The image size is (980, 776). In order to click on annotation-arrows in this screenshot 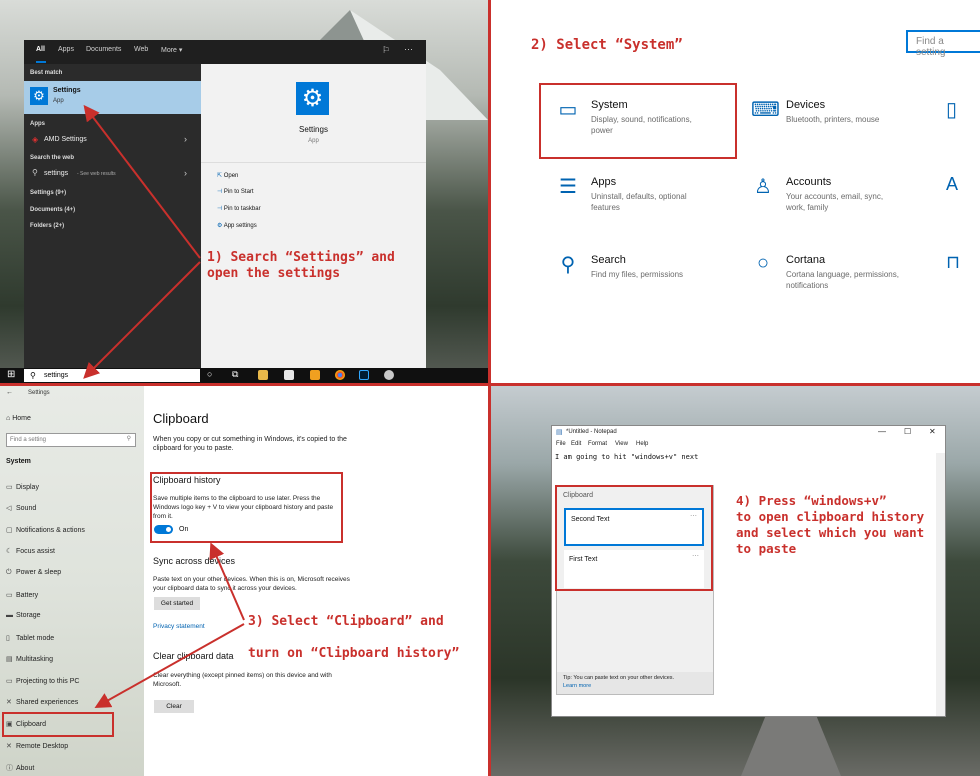, I will do `click(164, 406)`.